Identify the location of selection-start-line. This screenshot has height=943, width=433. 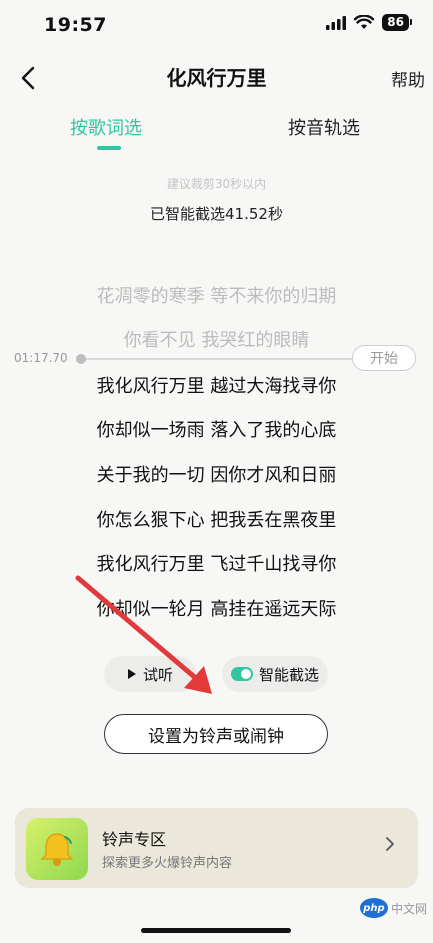
(217, 359).